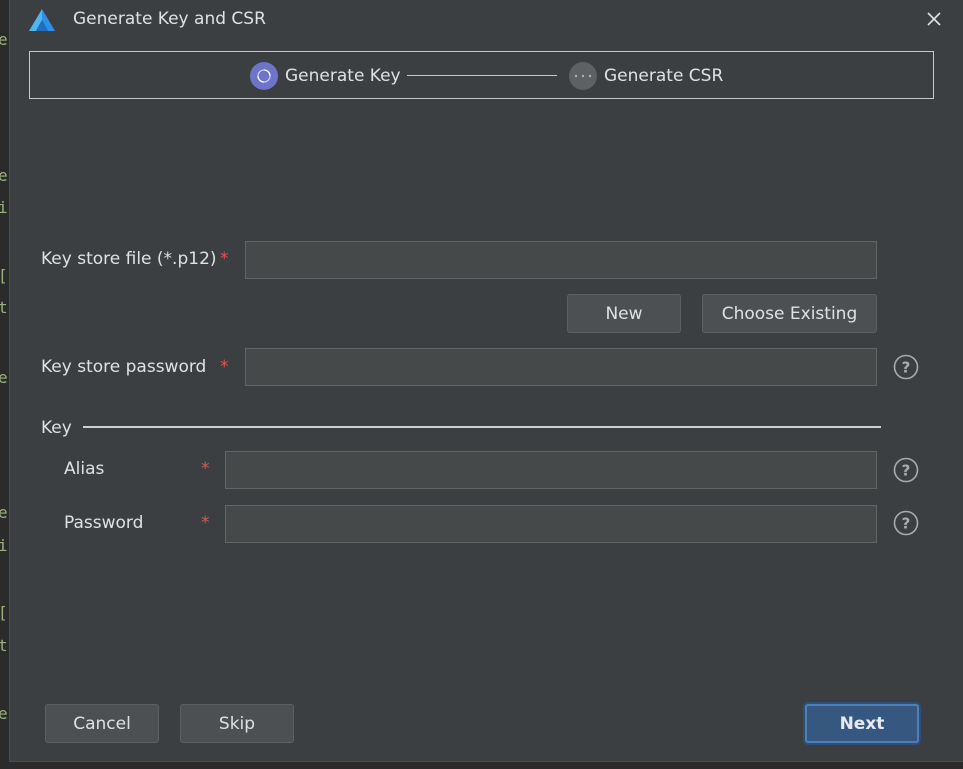 Image resolution: width=963 pixels, height=769 pixels. Describe the element at coordinates (169, 19) in the screenshot. I see `dialog-title: Generate Key and CSR` at that location.